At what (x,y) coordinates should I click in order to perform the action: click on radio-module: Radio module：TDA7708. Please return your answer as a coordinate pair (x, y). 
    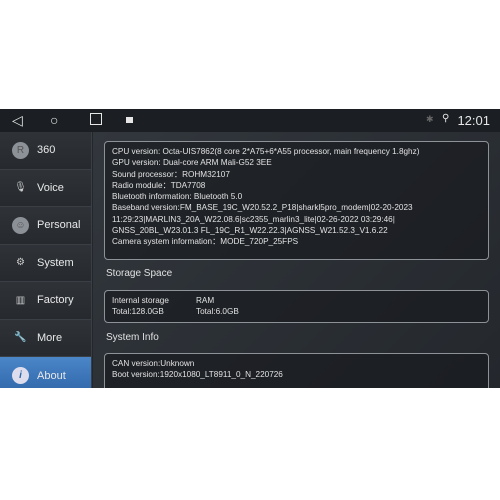
    Looking at the image, I should click on (159, 185).